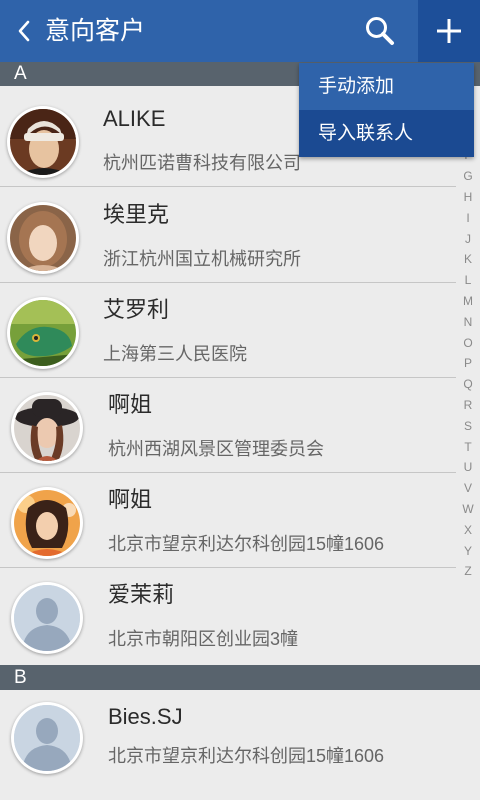  I want to click on alphabet-letter-x: X, so click(468, 530).